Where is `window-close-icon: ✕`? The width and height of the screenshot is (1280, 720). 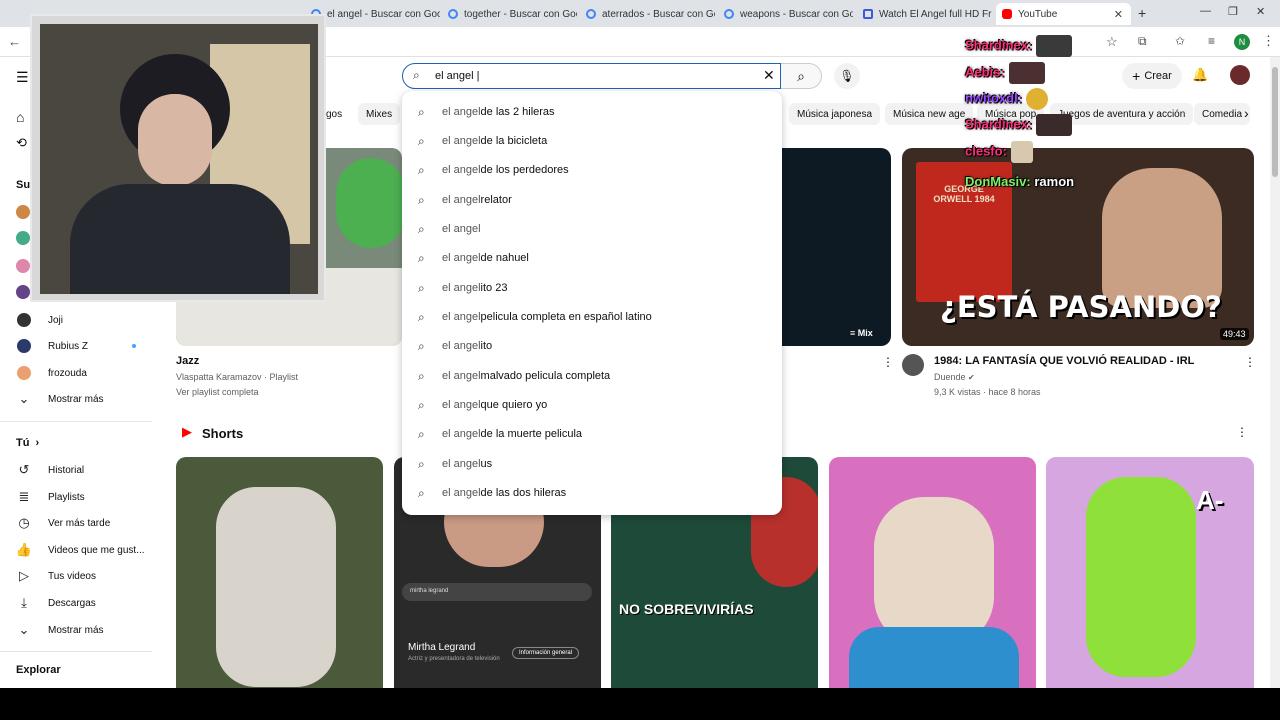 window-close-icon: ✕ is located at coordinates (1260, 11).